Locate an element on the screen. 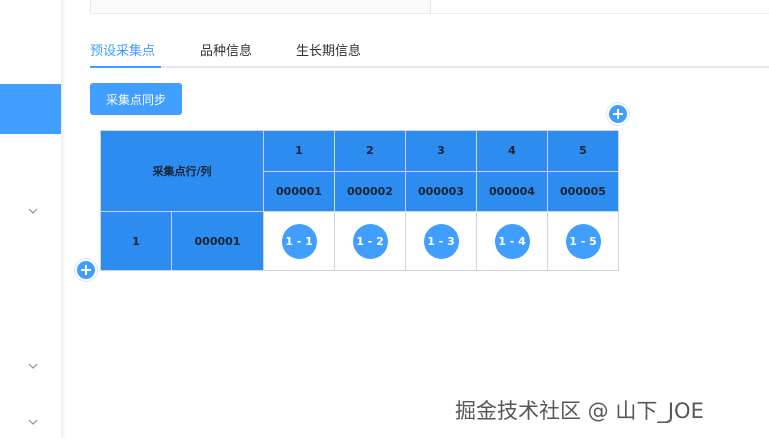 The image size is (769, 439). column-code: 000004 is located at coordinates (512, 191).